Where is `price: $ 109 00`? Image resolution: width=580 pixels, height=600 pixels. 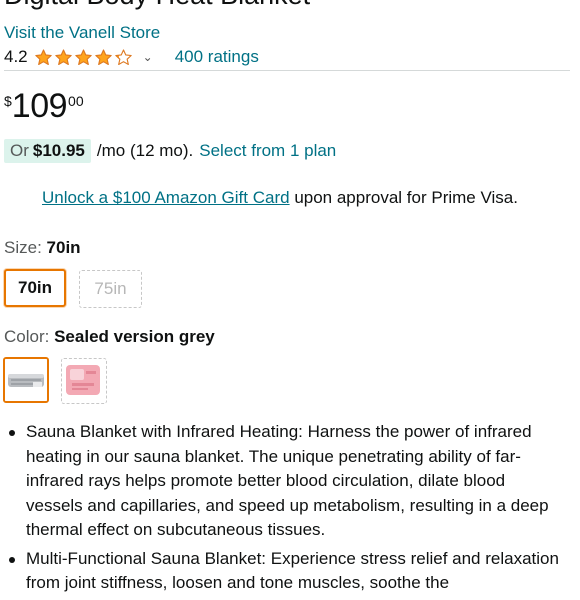
price: $ 109 00 is located at coordinates (44, 106).